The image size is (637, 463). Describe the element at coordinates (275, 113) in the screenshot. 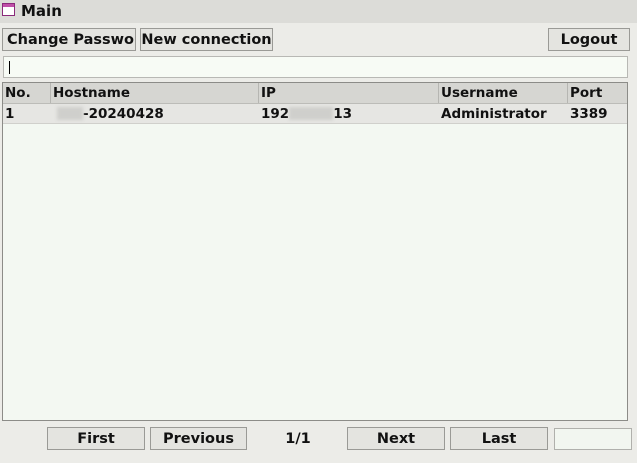

I see `ip-prefix: 192` at that location.